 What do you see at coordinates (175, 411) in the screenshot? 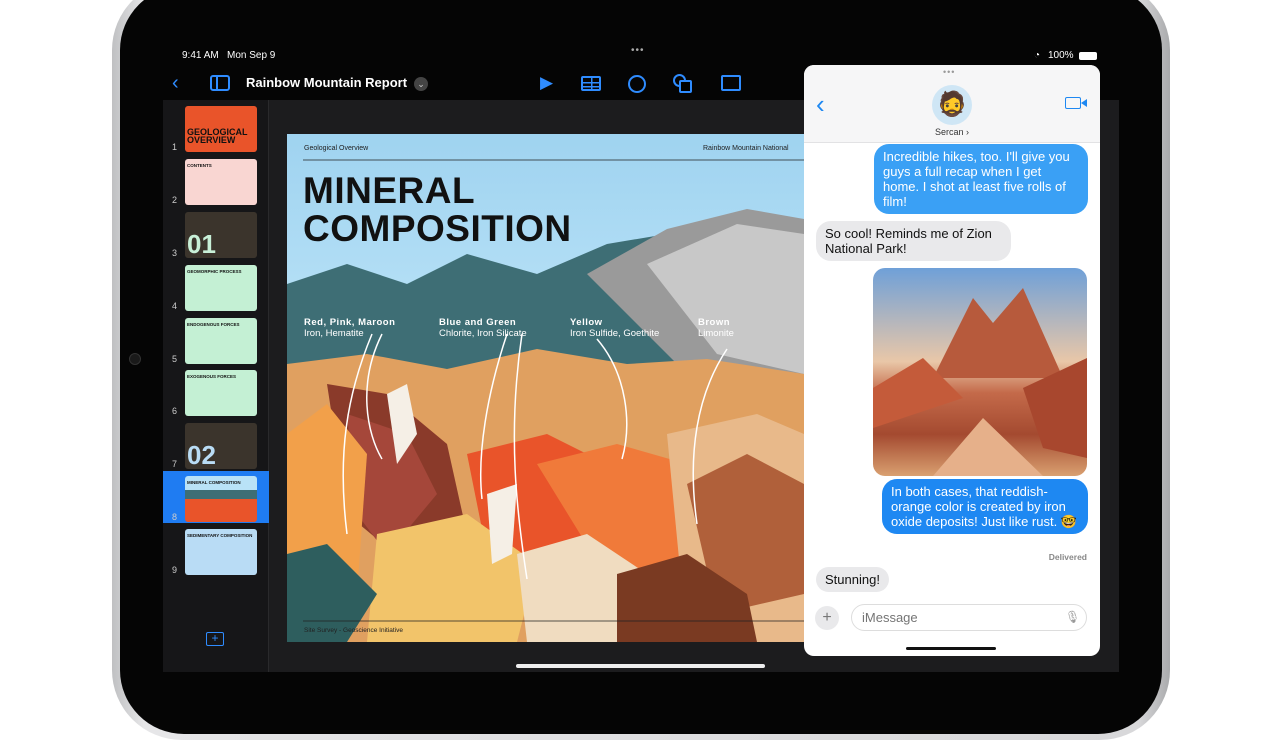
I see `slide-number: 6` at bounding box center [175, 411].